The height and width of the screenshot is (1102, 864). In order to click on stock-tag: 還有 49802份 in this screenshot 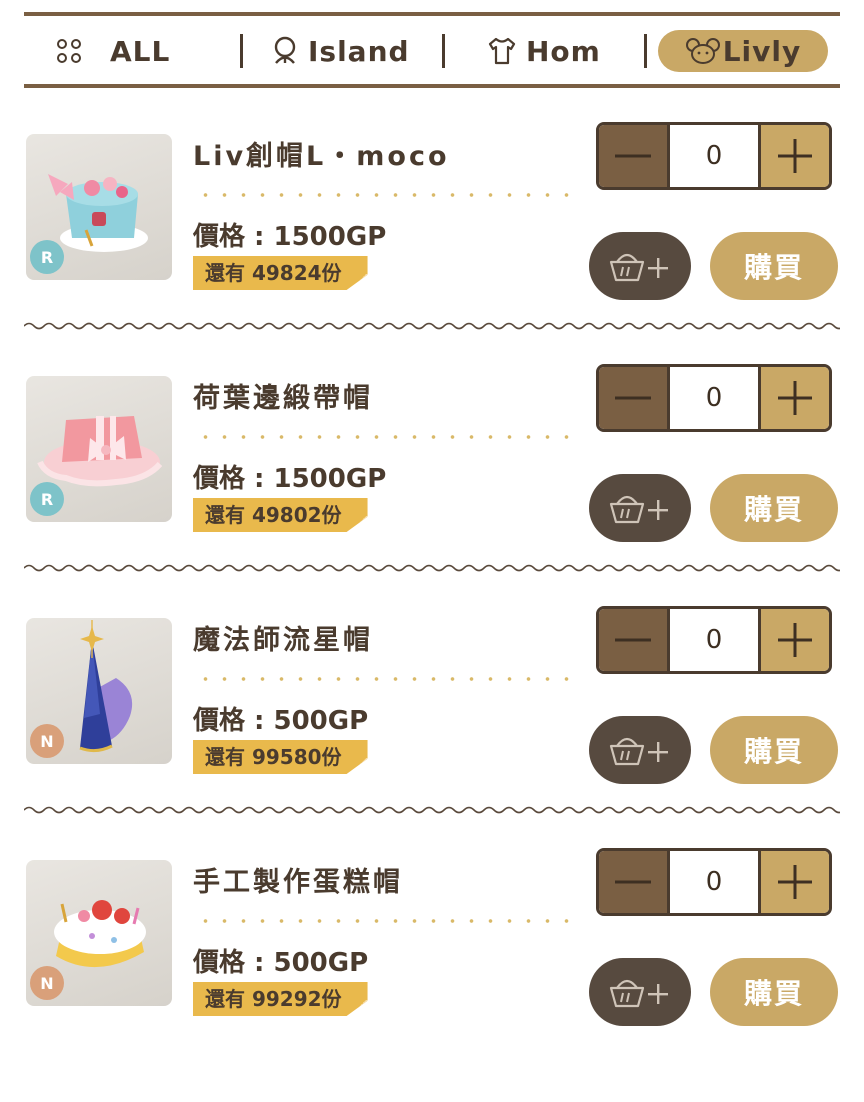, I will do `click(280, 515)`.